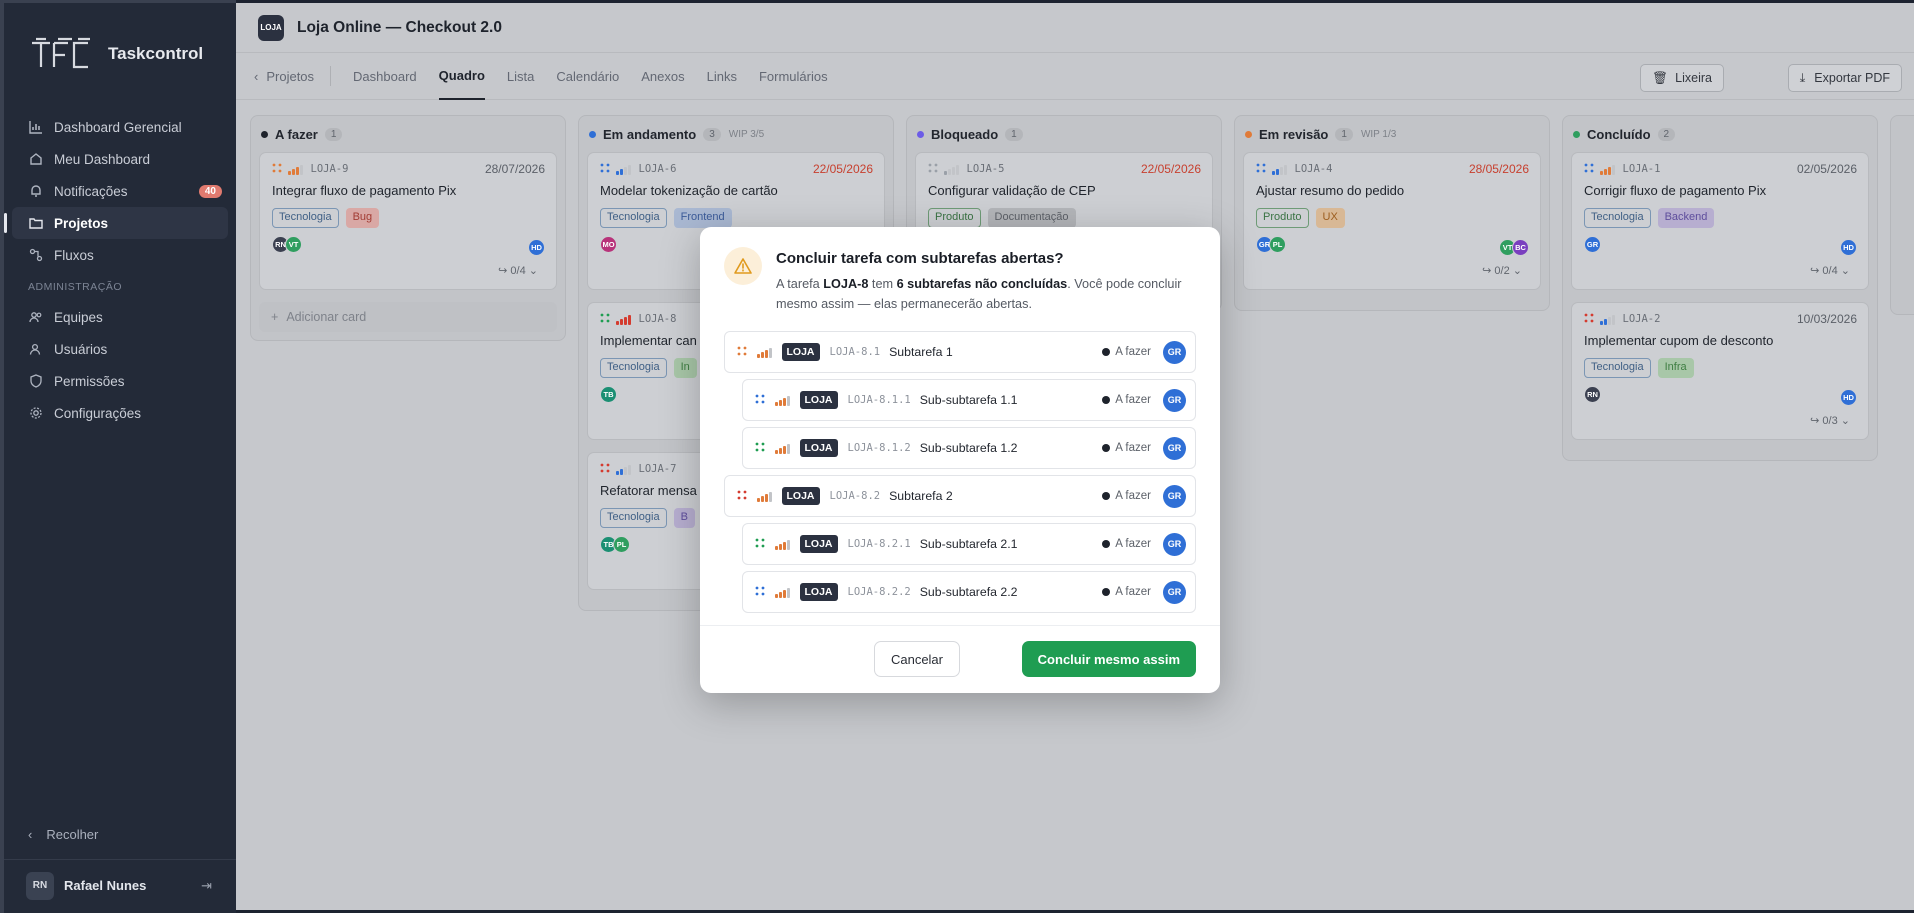 Image resolution: width=1914 pixels, height=913 pixels. I want to click on subtask-title: Sub-subtarefa 2.1, so click(968, 544).